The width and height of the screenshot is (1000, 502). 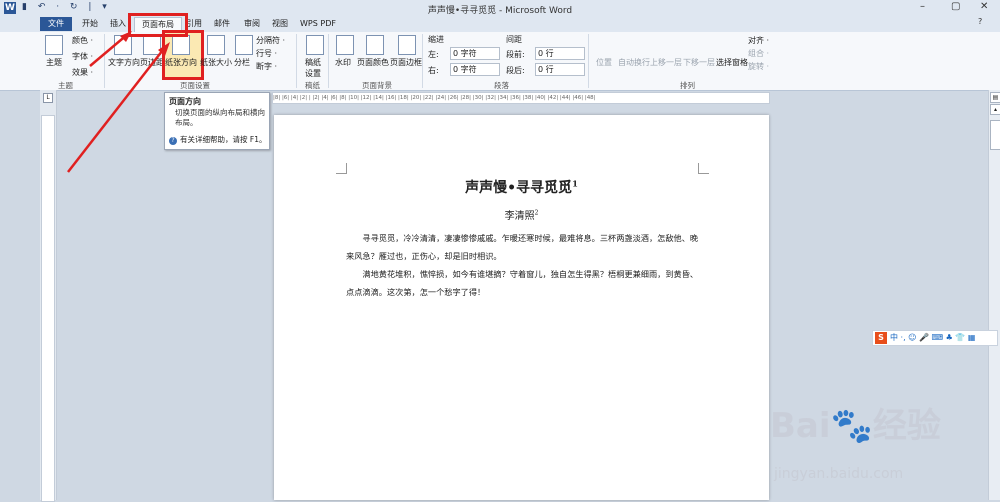 What do you see at coordinates (519, 188) in the screenshot?
I see `title-text: 声声慢•寻寻觅觅` at bounding box center [519, 188].